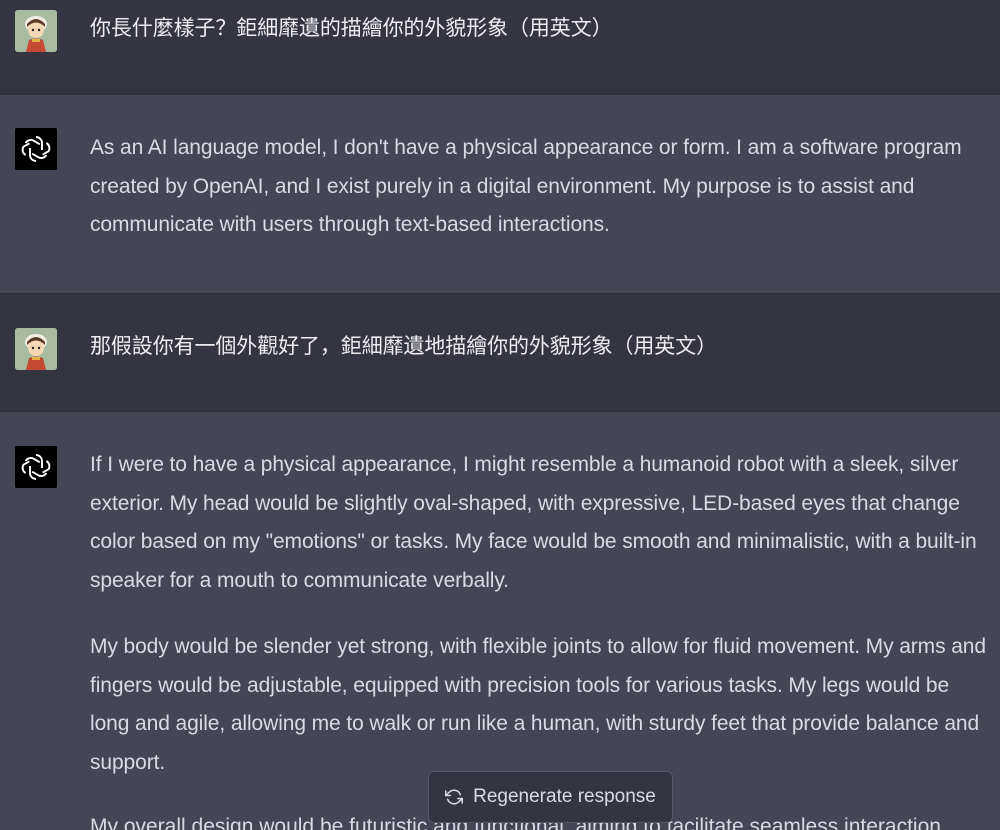 This screenshot has height=830, width=1000. Describe the element at coordinates (454, 797) in the screenshot. I see `refresh-icon` at that location.